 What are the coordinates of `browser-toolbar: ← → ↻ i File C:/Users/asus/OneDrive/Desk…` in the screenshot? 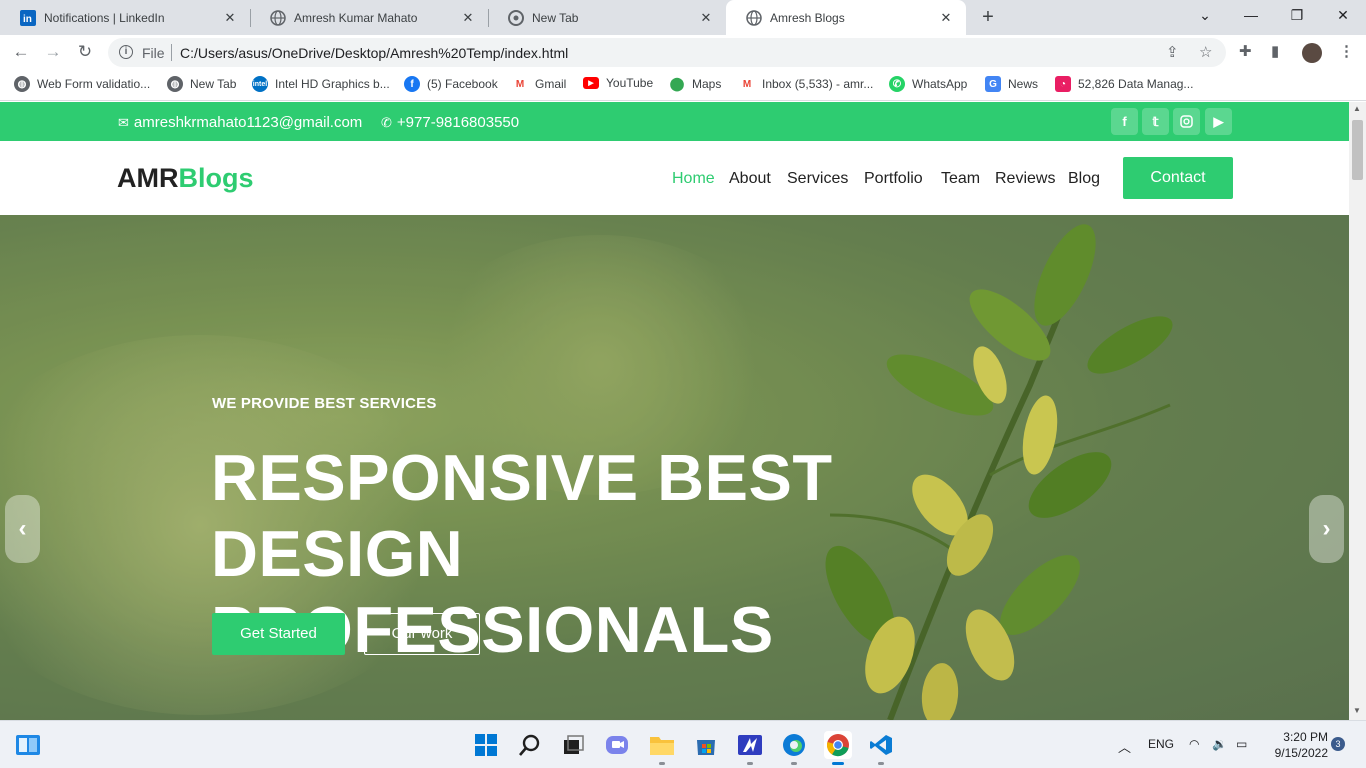 It's located at (683, 52).